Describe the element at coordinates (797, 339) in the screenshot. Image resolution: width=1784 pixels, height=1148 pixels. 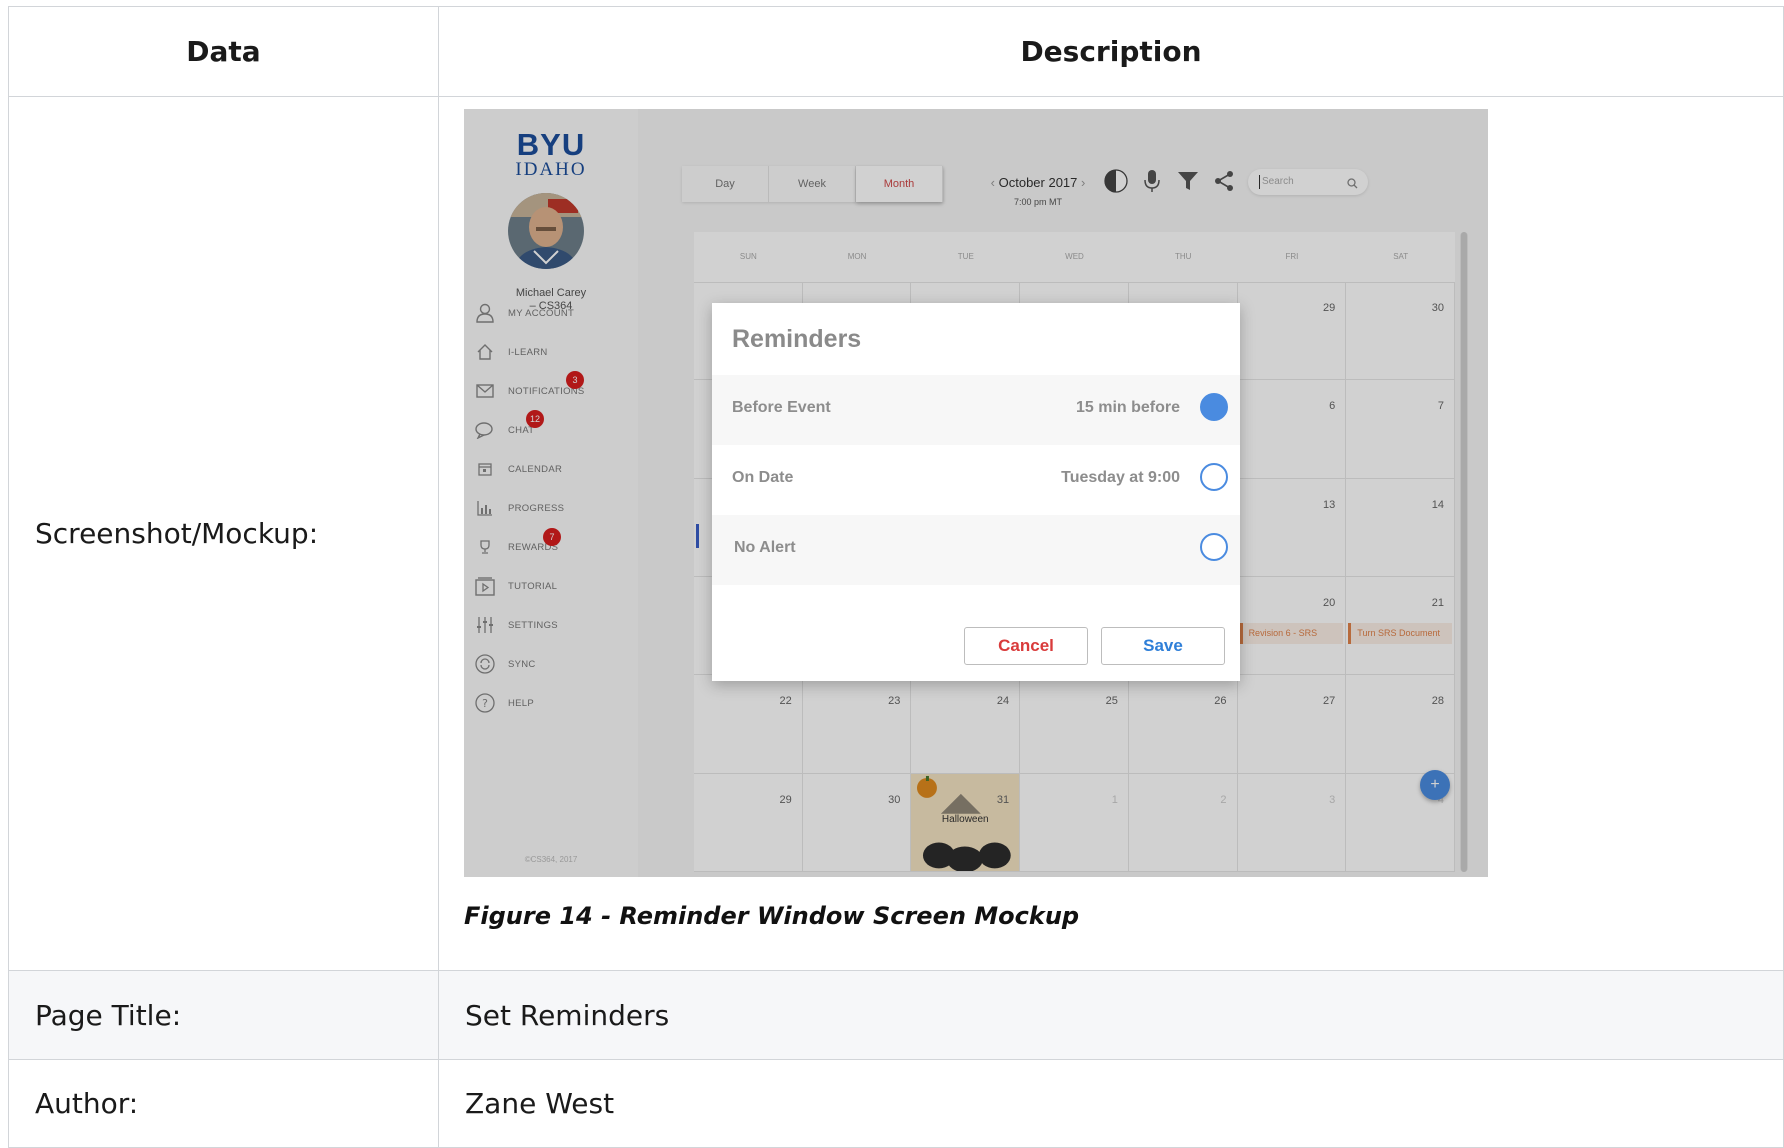
I see `dialog-title: Reminders` at that location.